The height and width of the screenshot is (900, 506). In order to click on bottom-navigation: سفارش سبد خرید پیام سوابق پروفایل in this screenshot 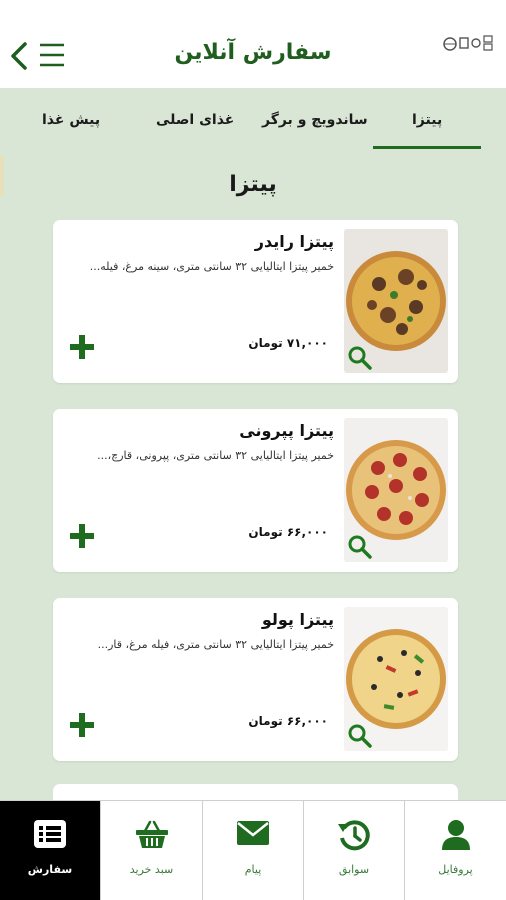, I will do `click(253, 850)`.